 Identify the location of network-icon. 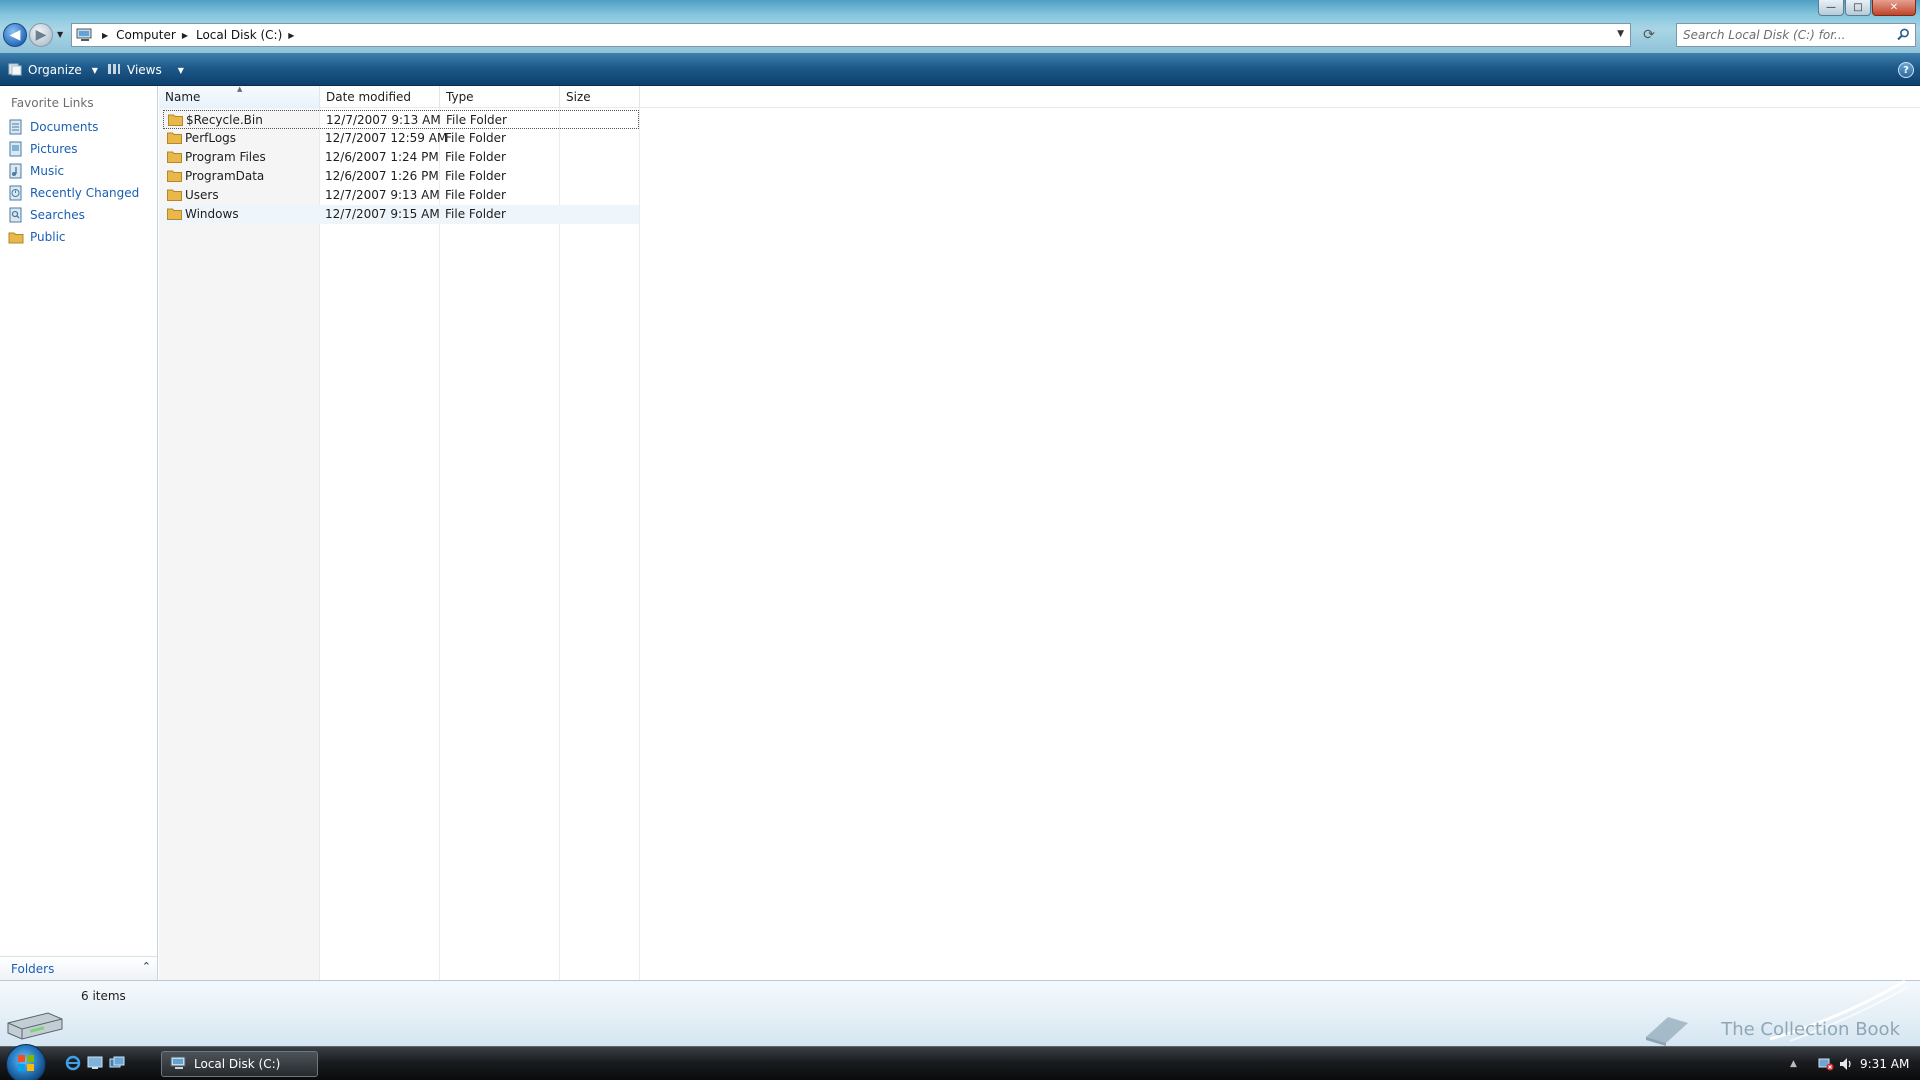
(1826, 1065).